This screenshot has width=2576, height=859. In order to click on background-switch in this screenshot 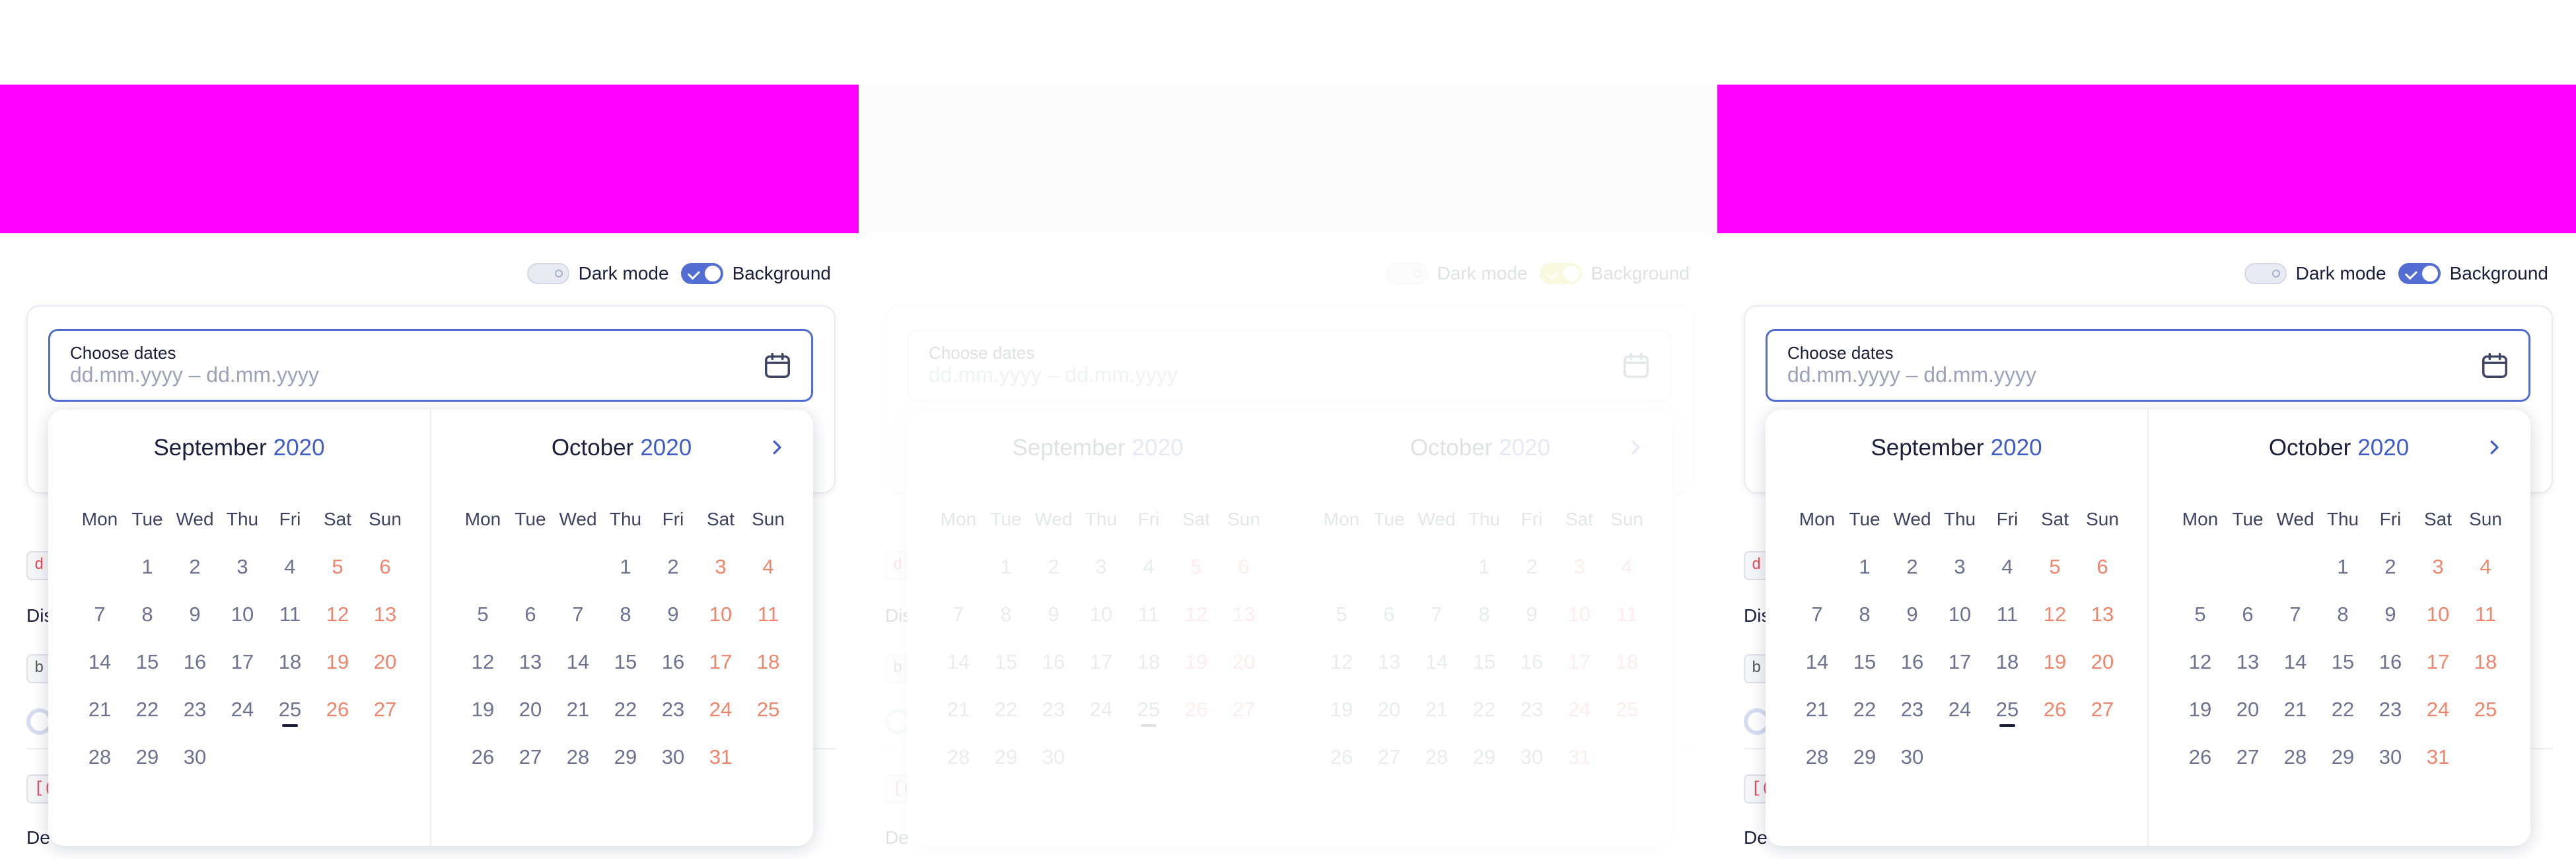, I will do `click(2419, 273)`.